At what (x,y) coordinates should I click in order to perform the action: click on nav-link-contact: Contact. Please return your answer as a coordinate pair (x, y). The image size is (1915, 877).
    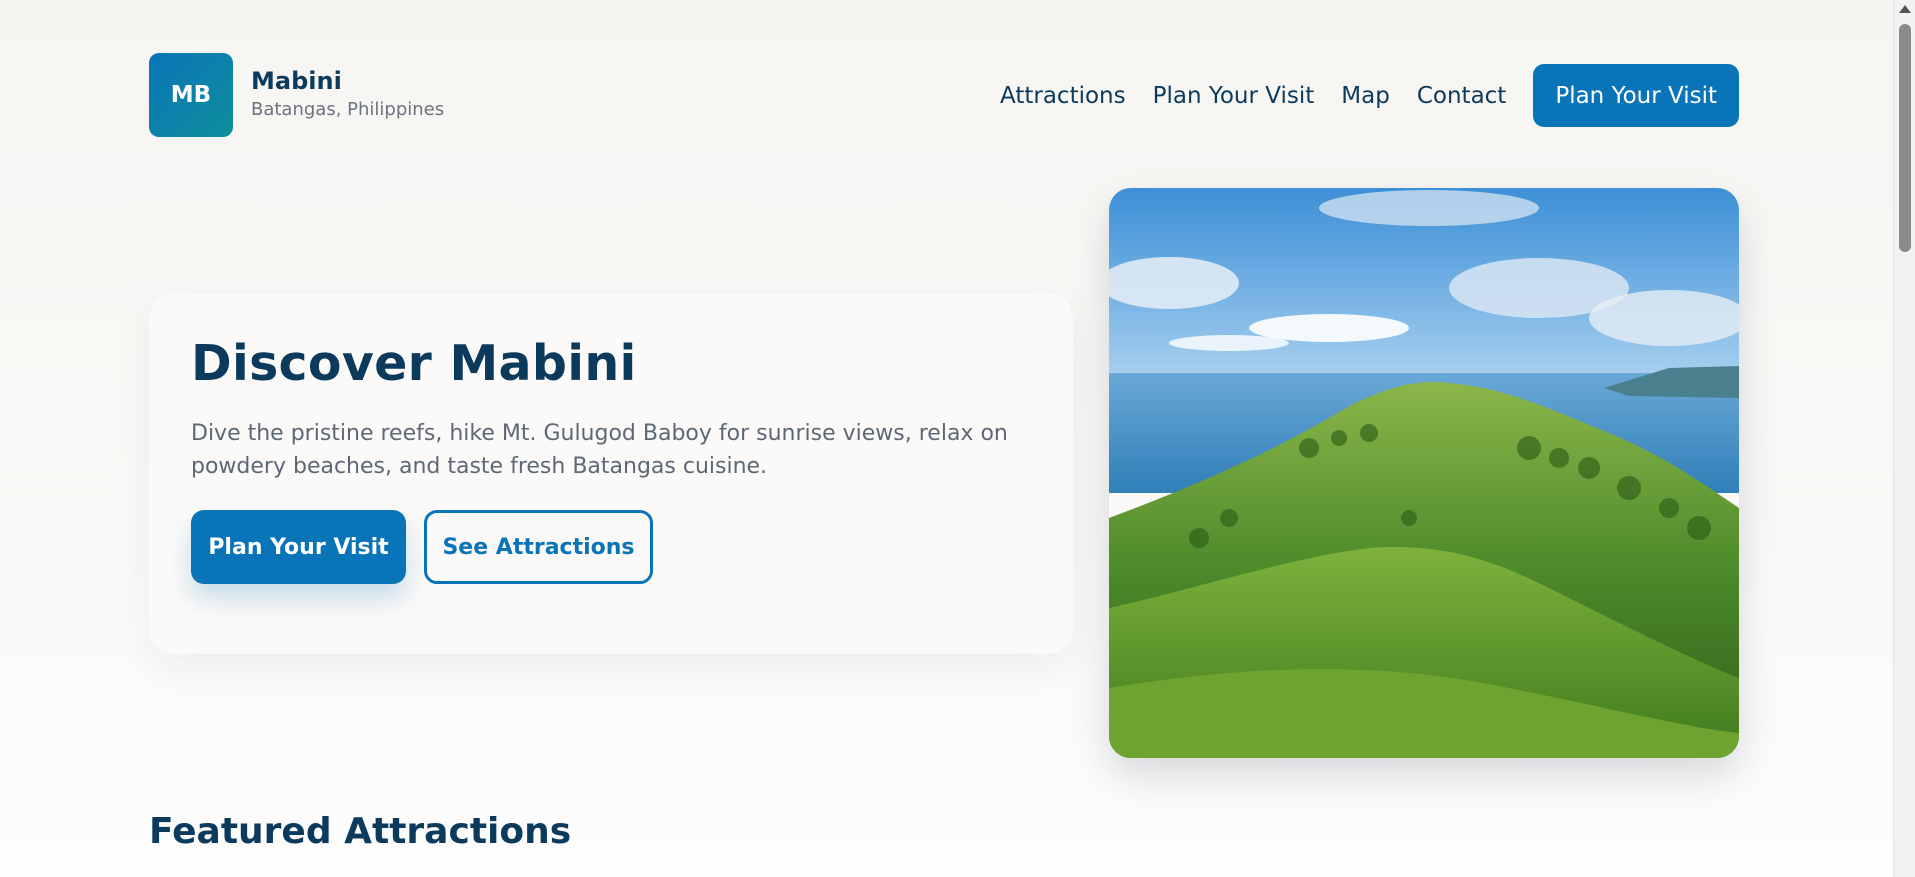
    Looking at the image, I should click on (1461, 96).